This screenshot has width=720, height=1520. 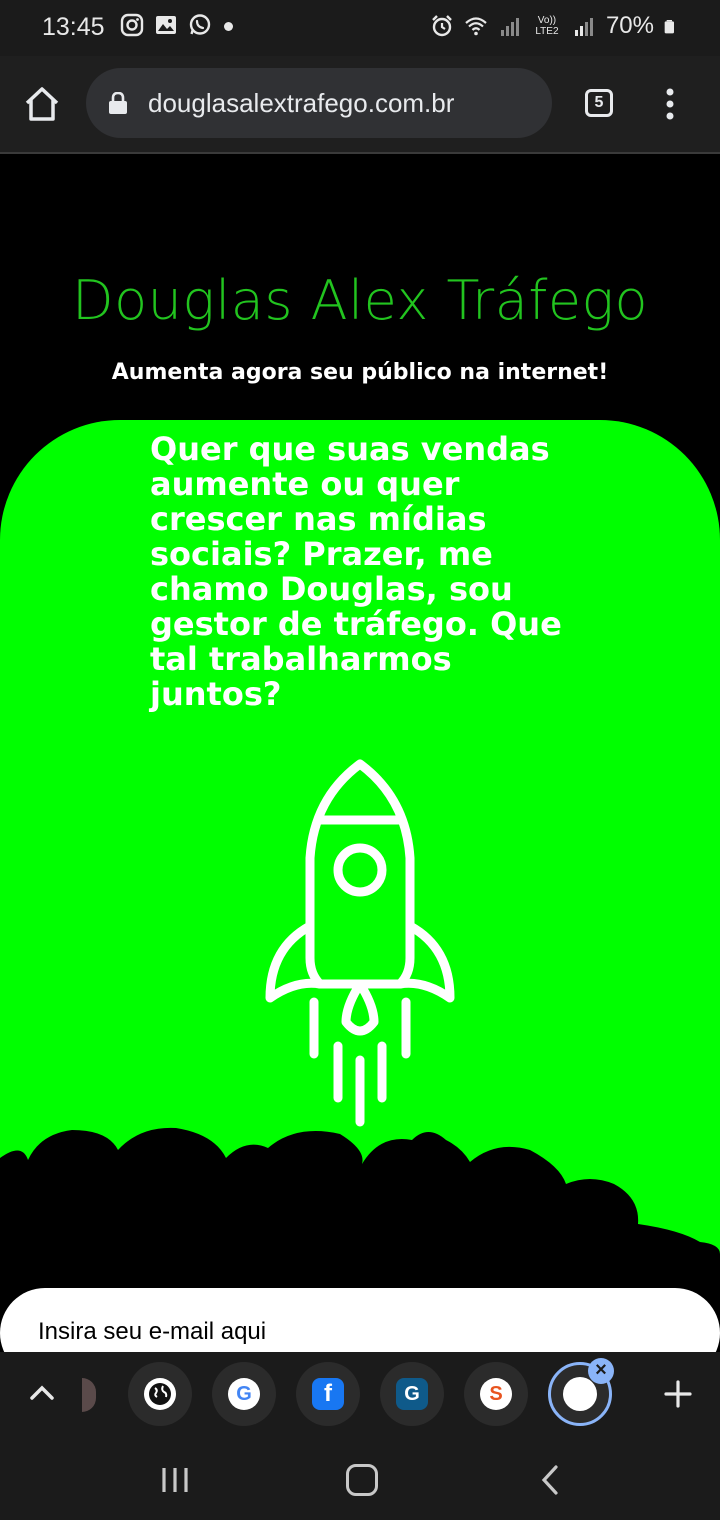 What do you see at coordinates (601, 1371) in the screenshot?
I see `close-tab-button: ×` at bounding box center [601, 1371].